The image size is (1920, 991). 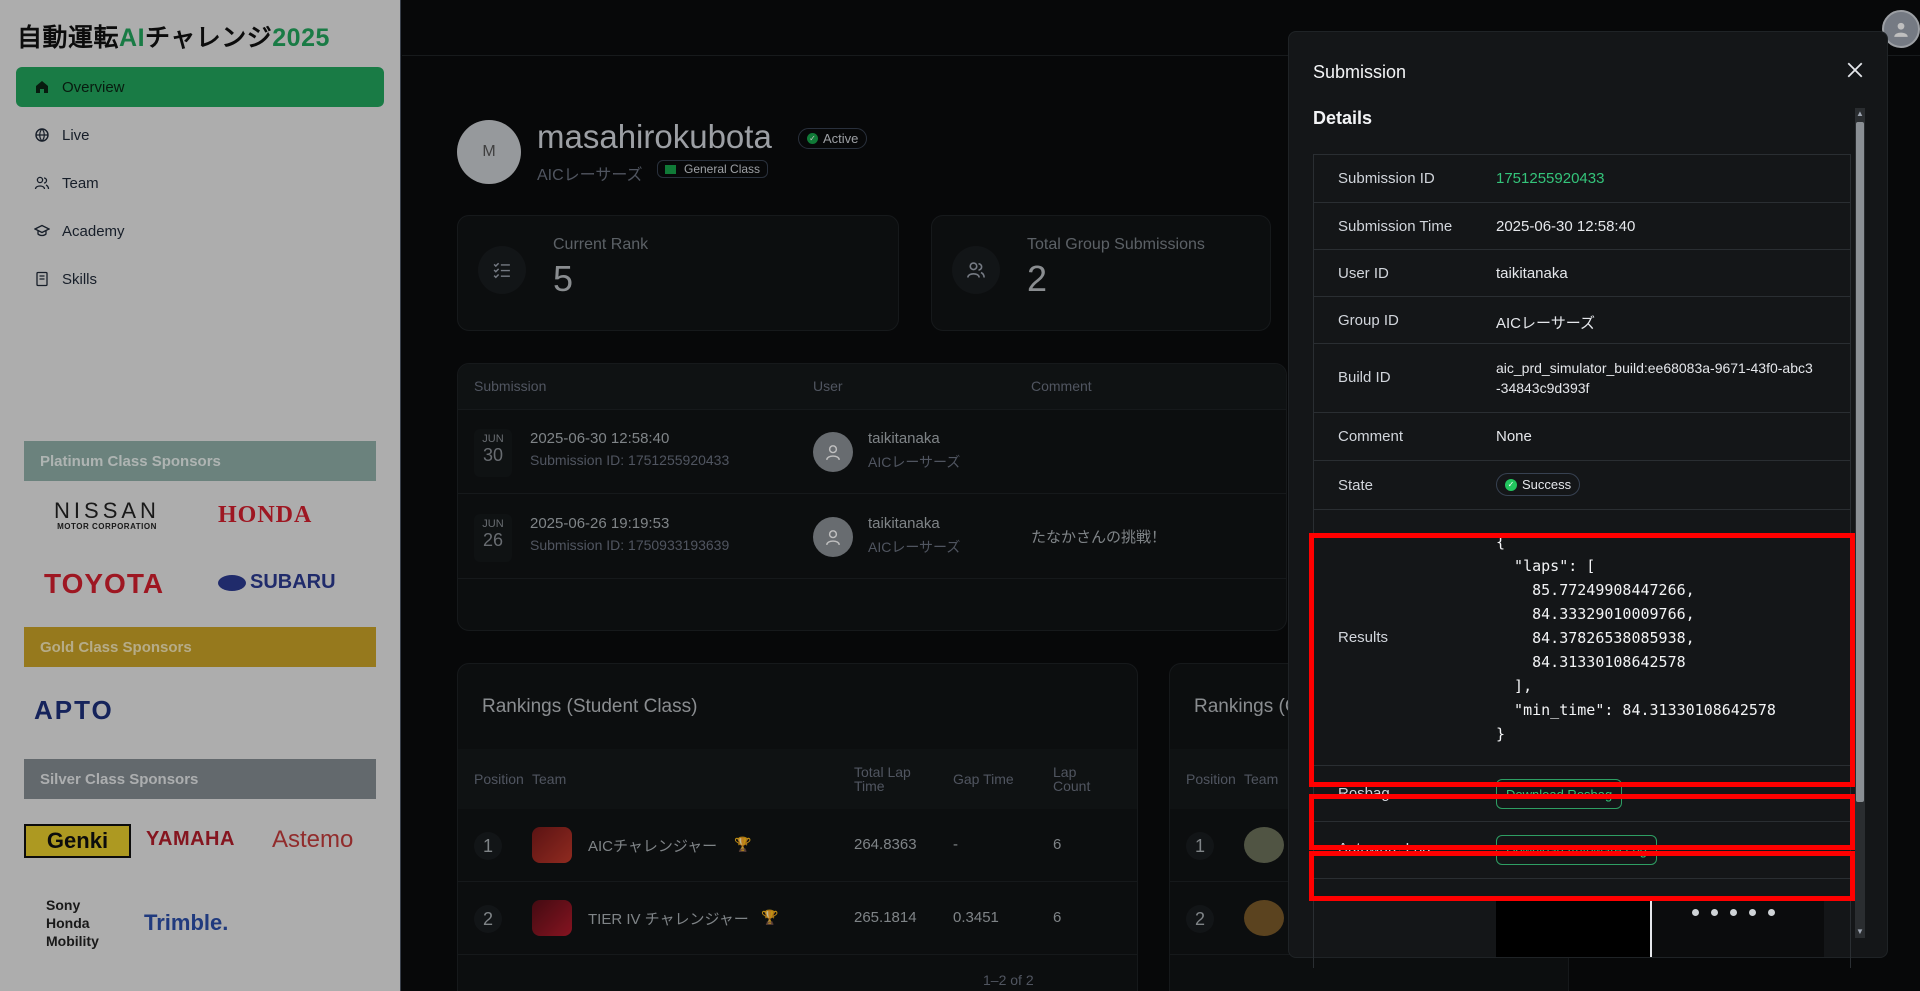 What do you see at coordinates (1582, 876) in the screenshot?
I see `autoware-log-highlight-box` at bounding box center [1582, 876].